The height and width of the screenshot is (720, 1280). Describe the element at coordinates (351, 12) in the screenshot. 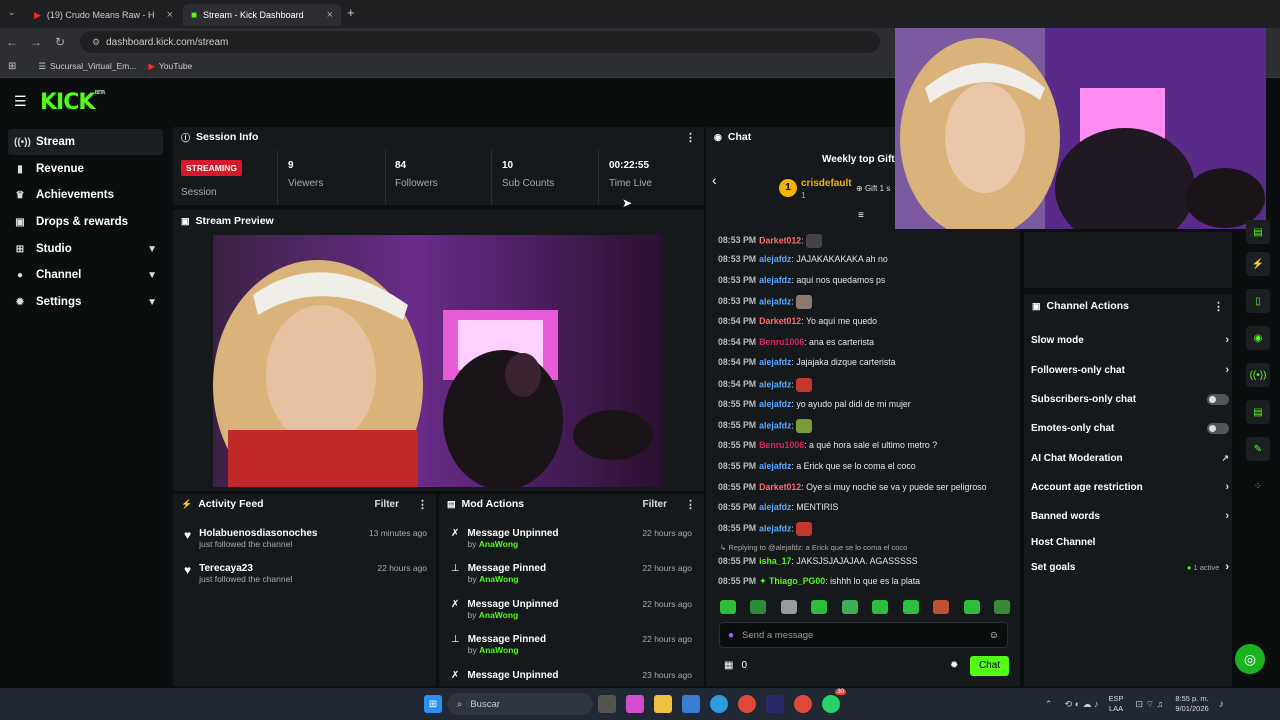

I see `new-tab-icon: +` at that location.